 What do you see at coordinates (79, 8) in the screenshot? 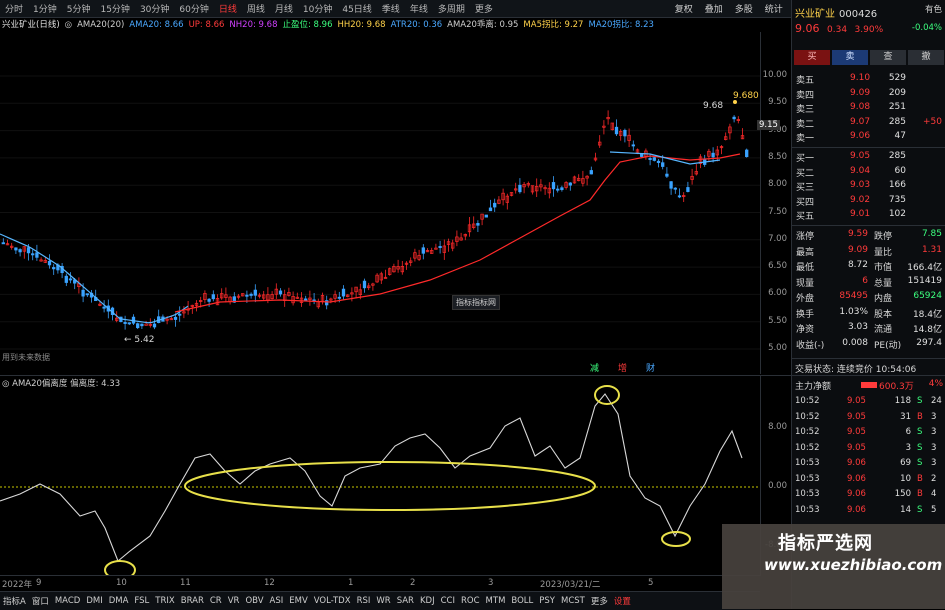
I see `period-tab: 5分钟` at bounding box center [79, 8].